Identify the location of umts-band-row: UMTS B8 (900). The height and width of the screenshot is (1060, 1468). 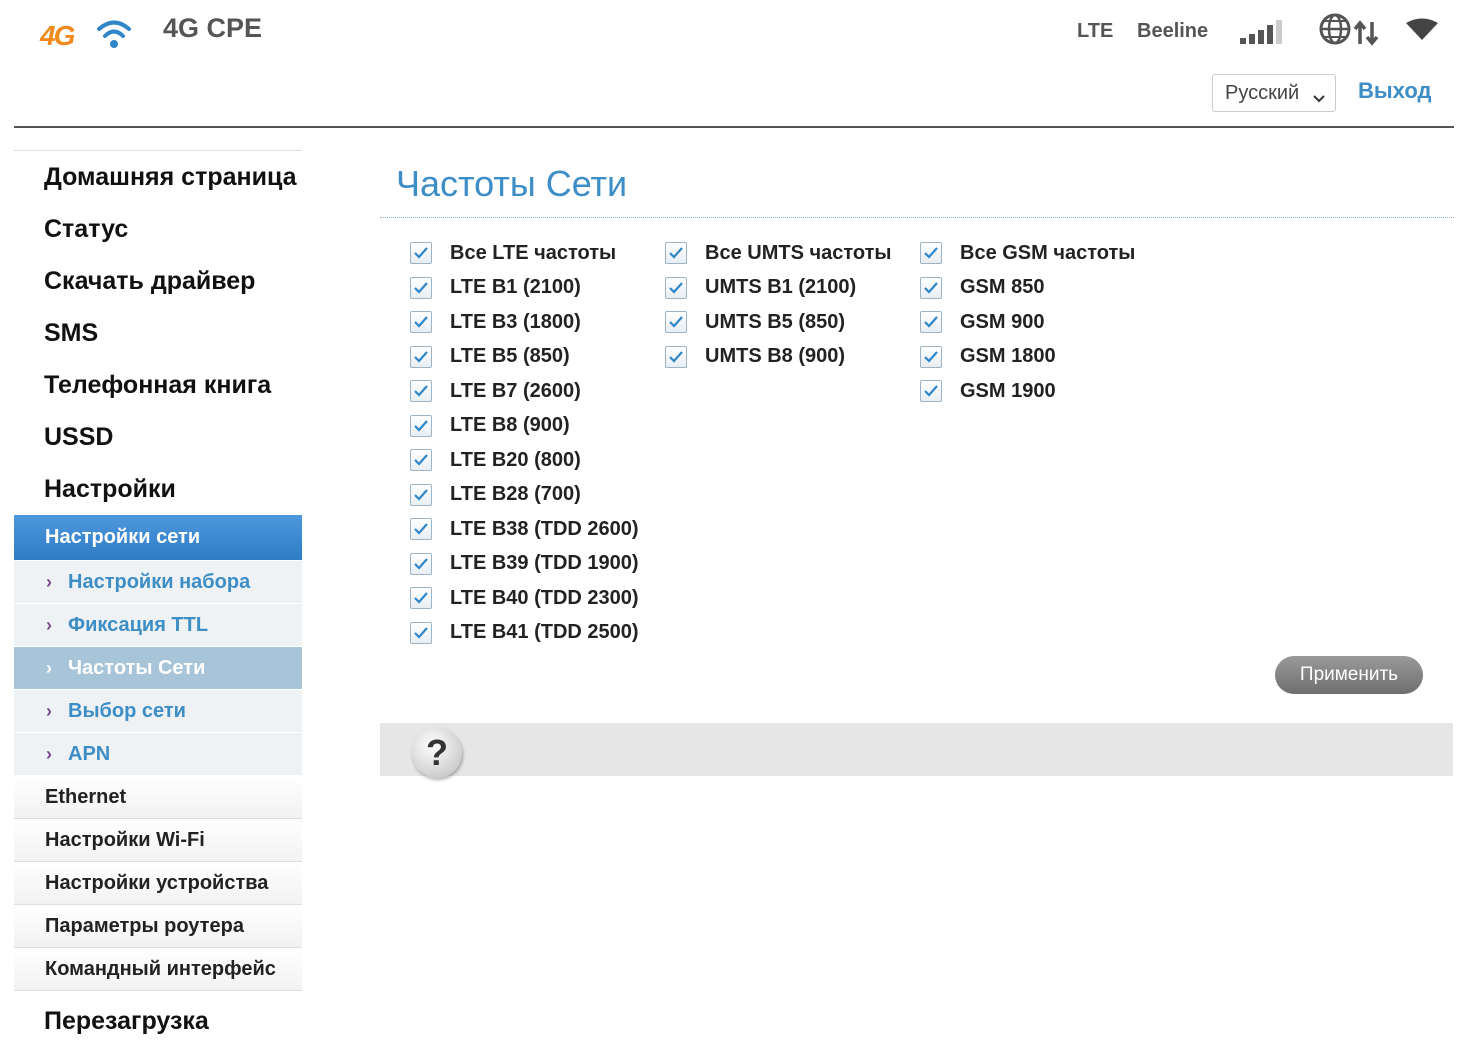
(778, 357).